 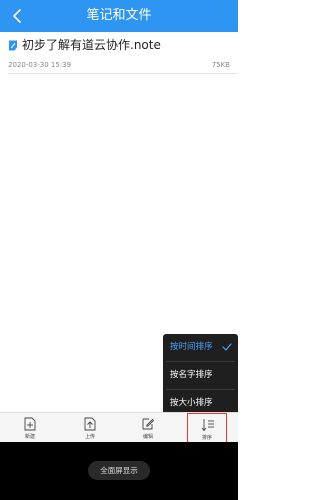 I want to click on new-file-icon, so click(x=30, y=424).